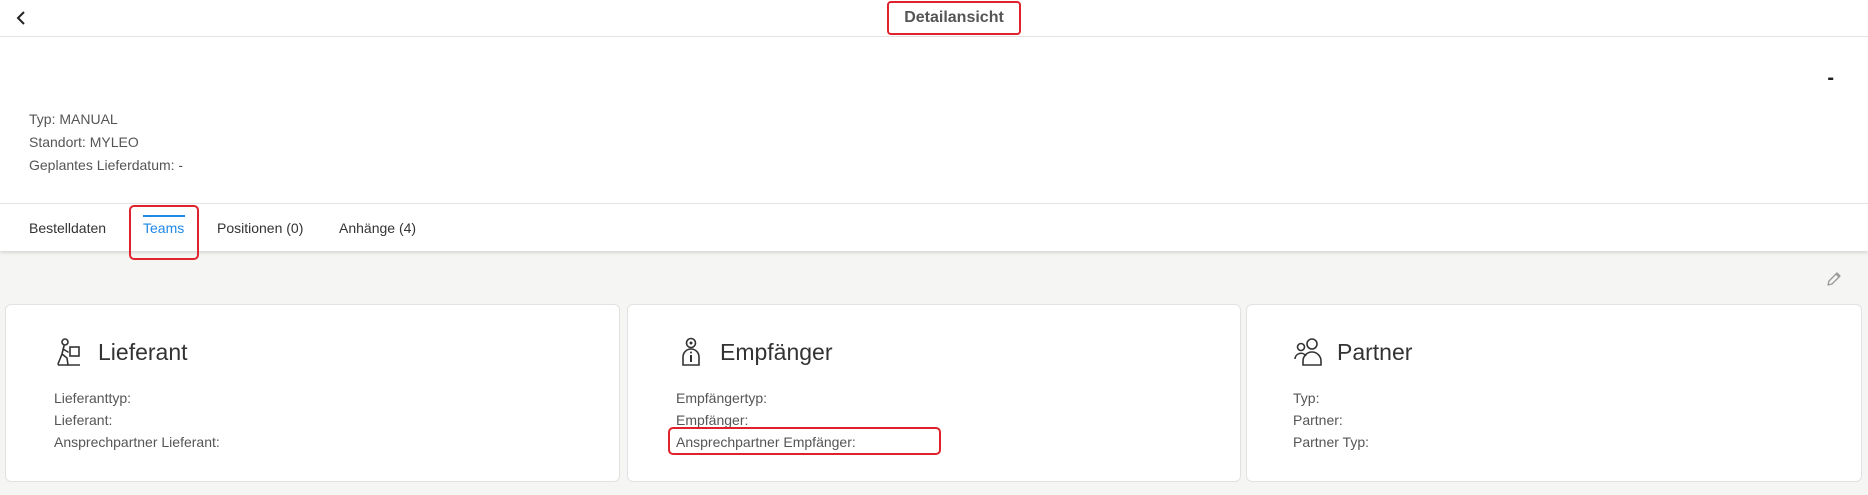 The width and height of the screenshot is (1868, 495). What do you see at coordinates (106, 165) in the screenshot?
I see `meta-delivery-date: Geplantes Lieferdatum: -` at bounding box center [106, 165].